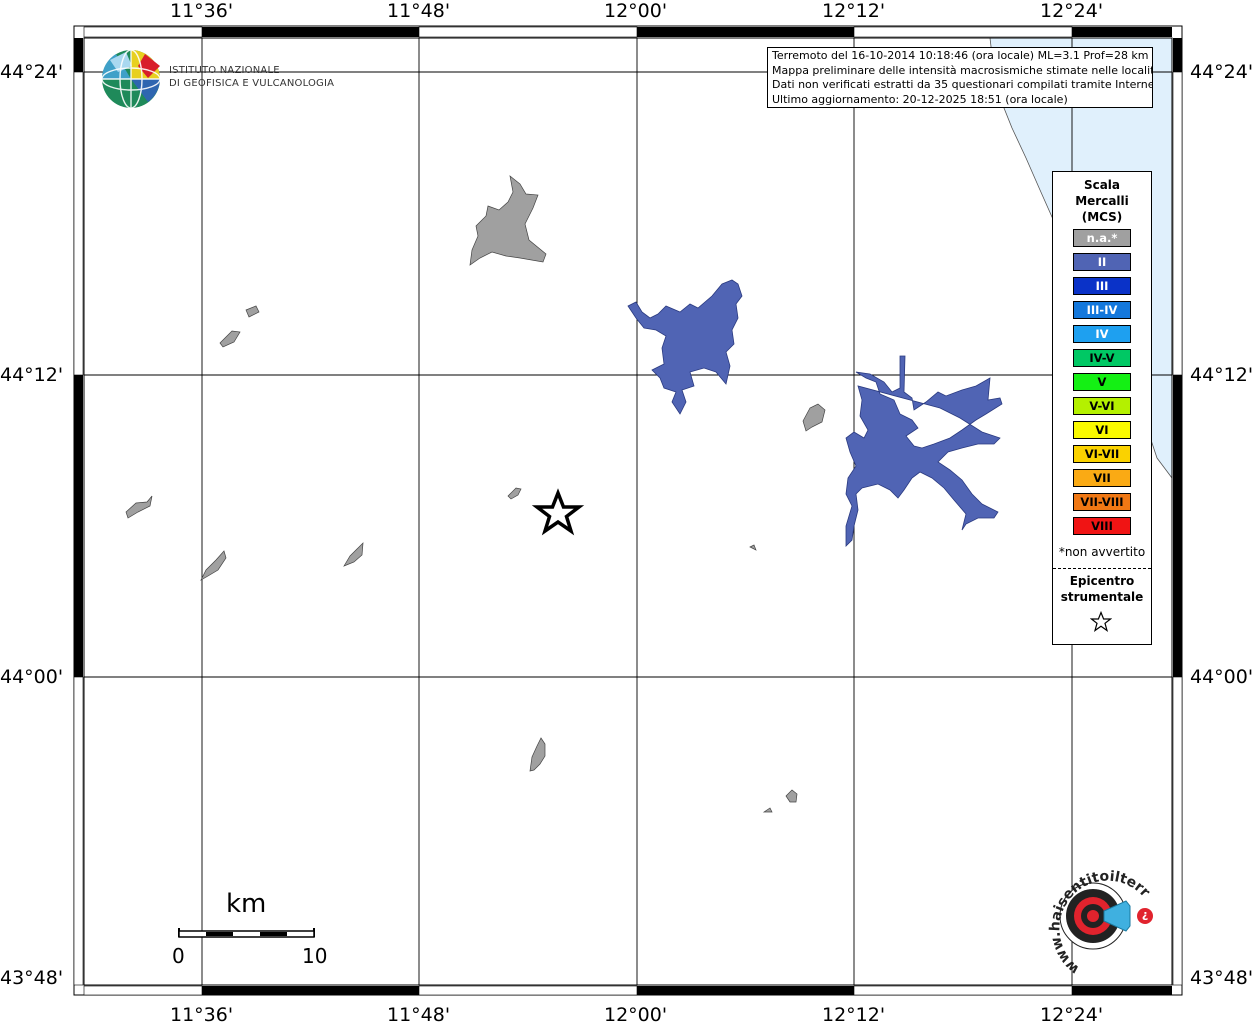  Describe the element at coordinates (1222, 375) in the screenshot. I see `lat-label-right-2: 44°12'` at that location.